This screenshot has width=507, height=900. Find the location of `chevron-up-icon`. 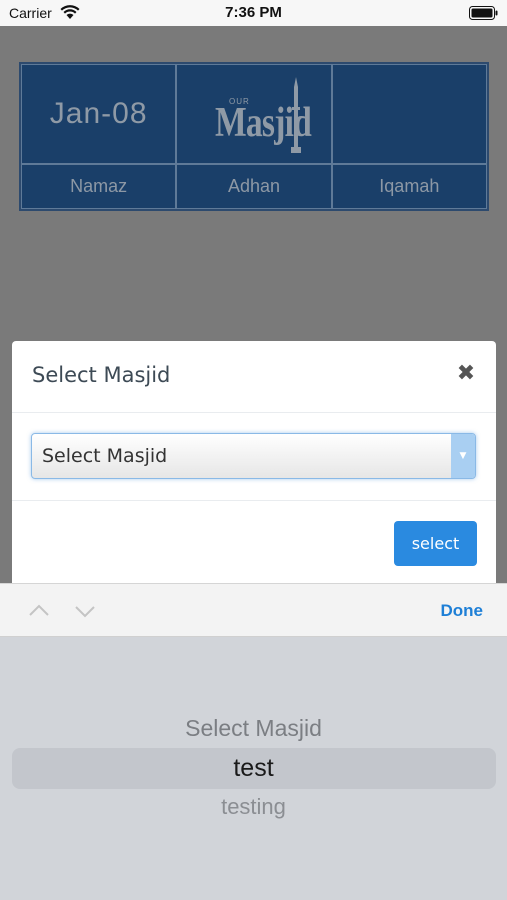

chevron-up-icon is located at coordinates (39, 611).